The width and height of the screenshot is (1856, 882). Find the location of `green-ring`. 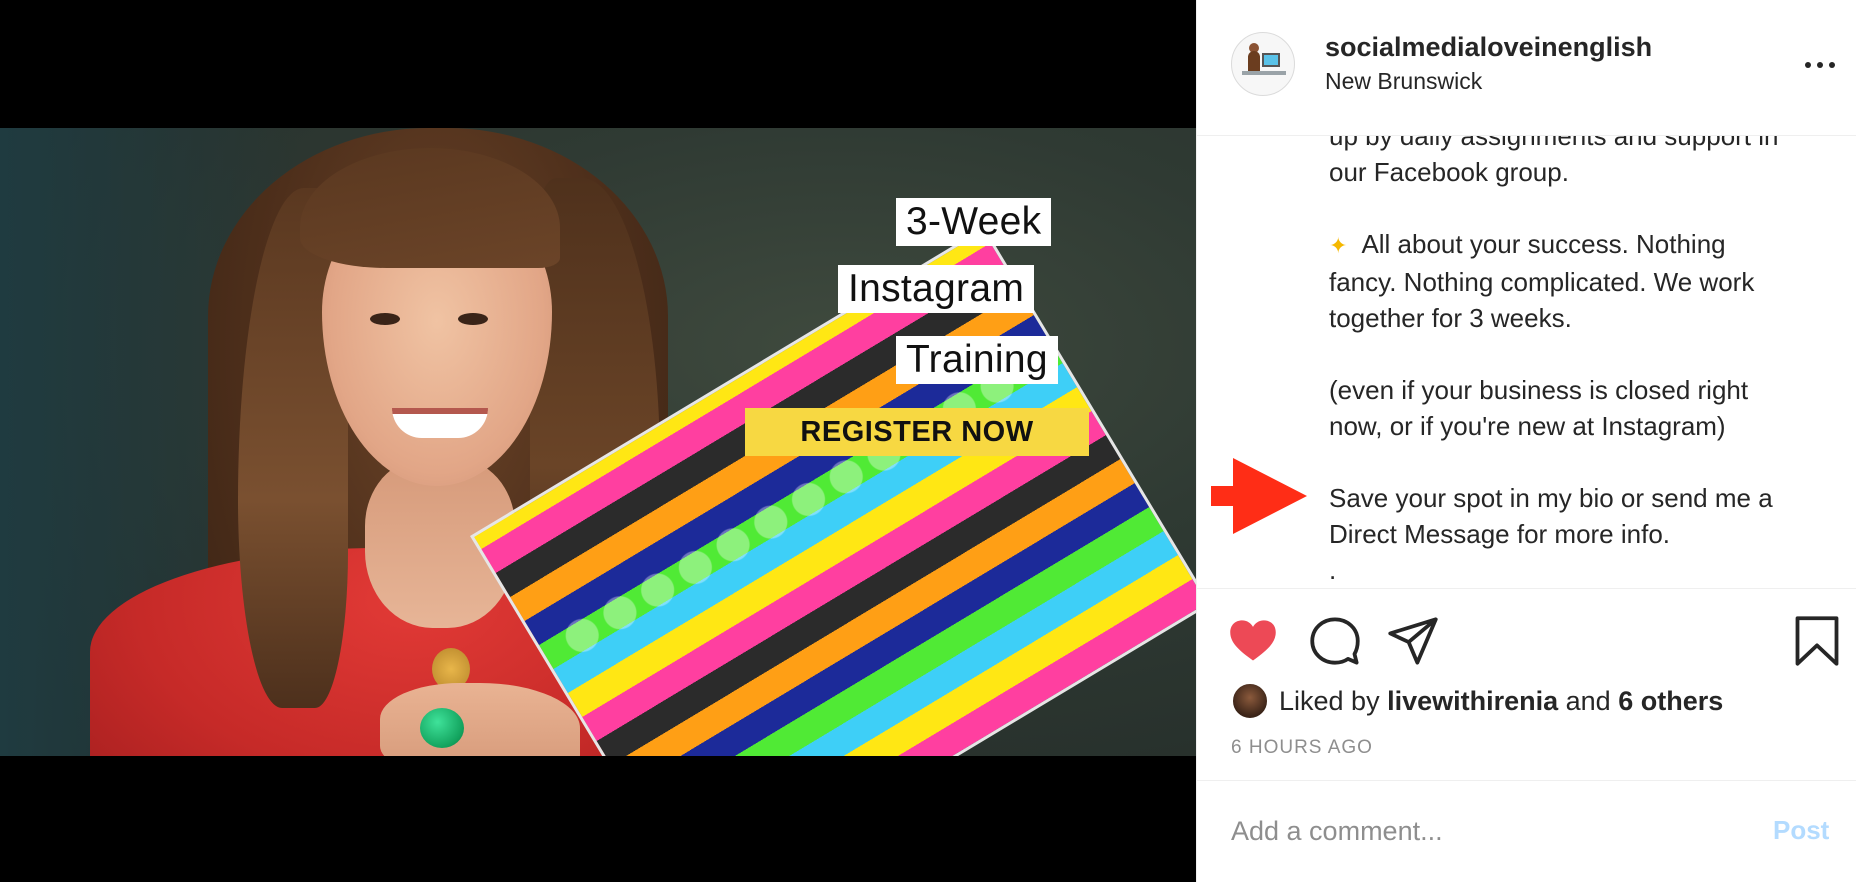

green-ring is located at coordinates (442, 728).